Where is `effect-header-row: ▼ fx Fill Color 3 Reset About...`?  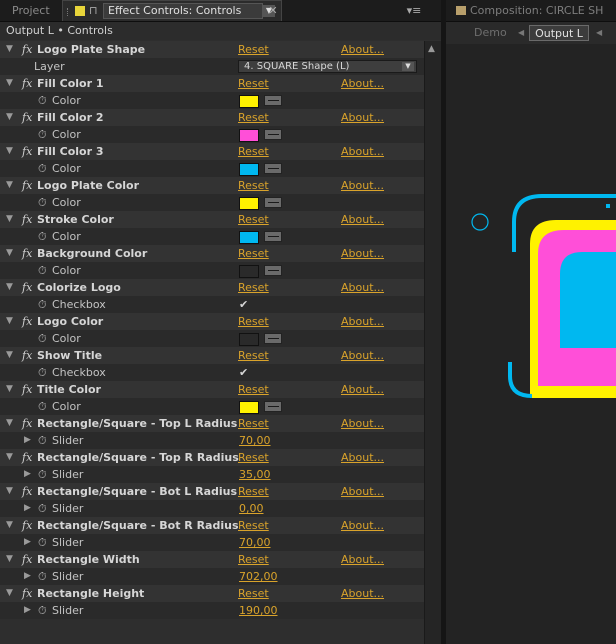
effect-header-row: ▼ fx Fill Color 3 Reset About... is located at coordinates (212, 151).